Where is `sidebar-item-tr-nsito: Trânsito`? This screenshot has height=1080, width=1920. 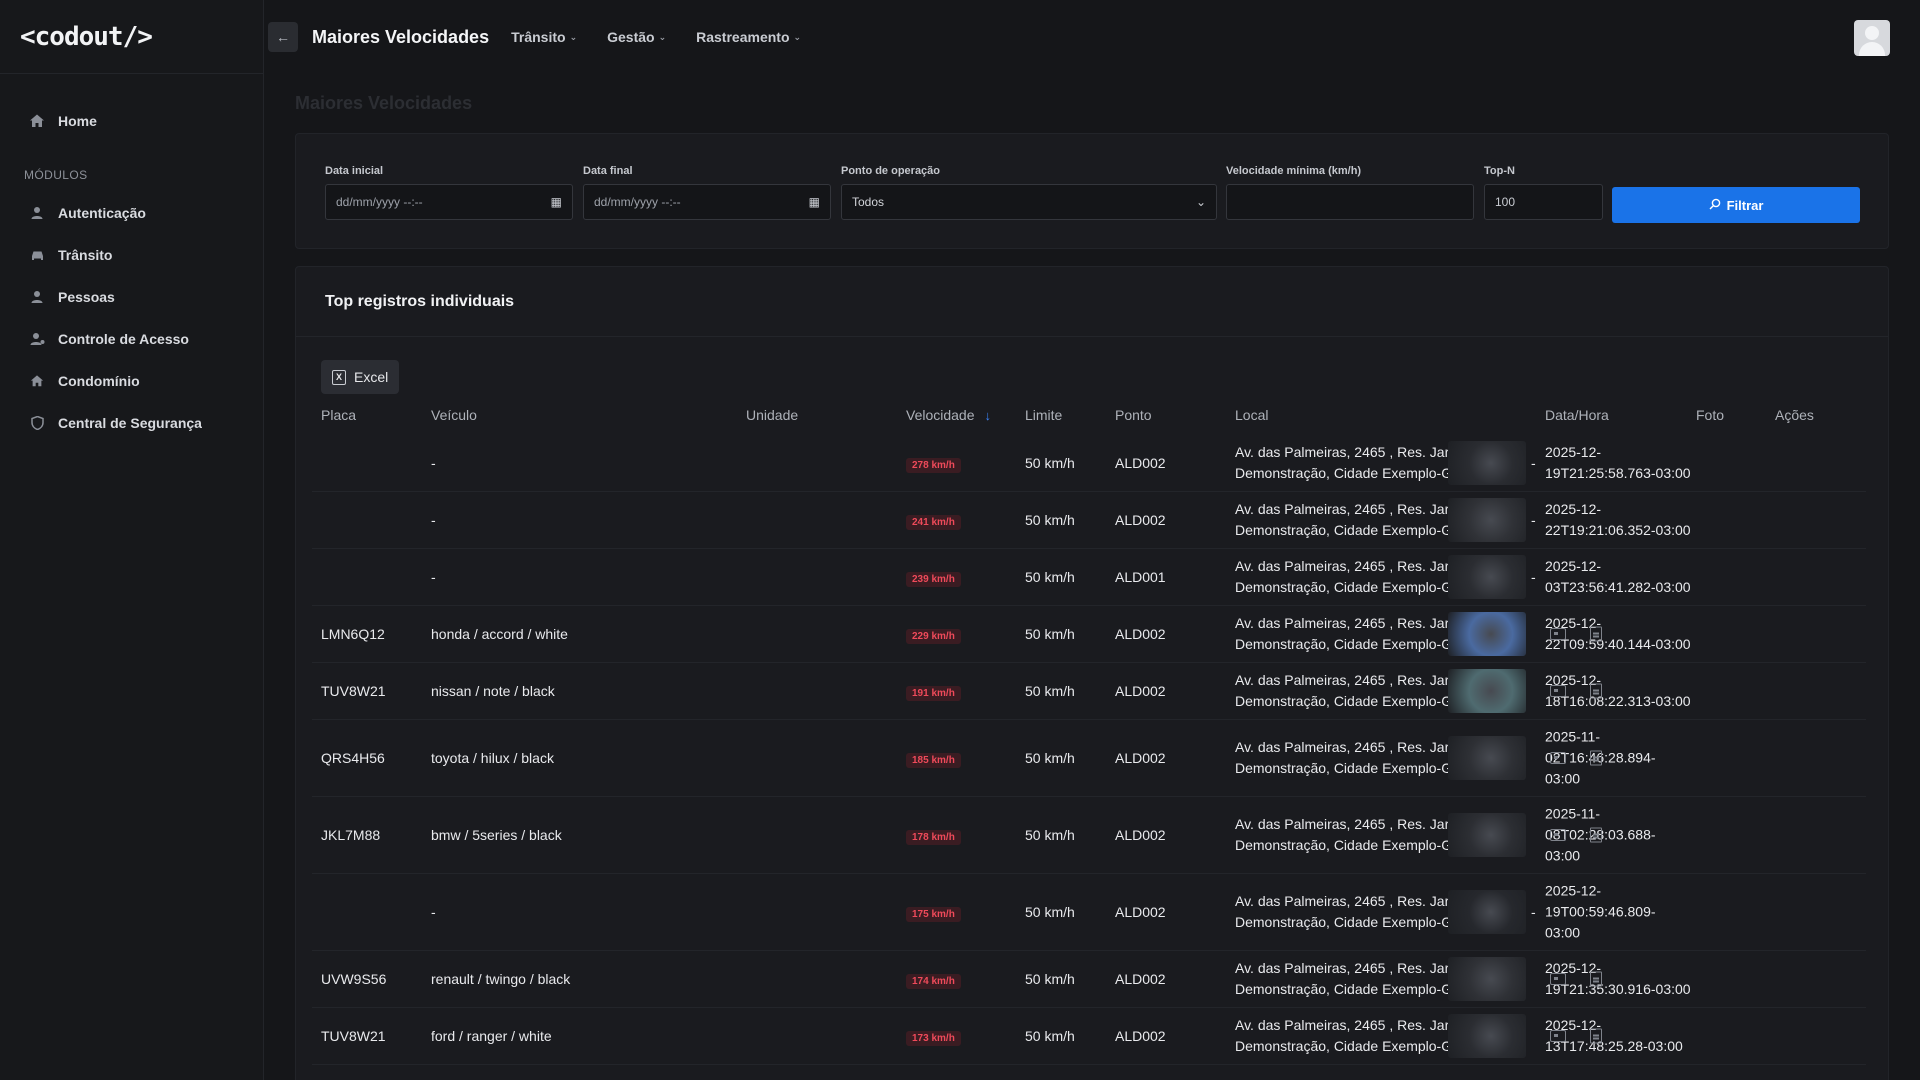
sidebar-item-tr-nsito: Trânsito is located at coordinates (131, 255).